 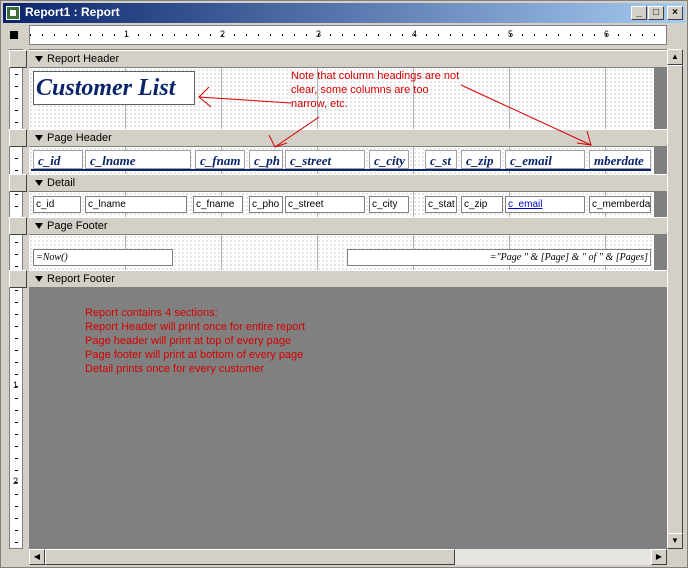 I want to click on vertical-scrollbar: ▲ ▼, so click(x=675, y=299).